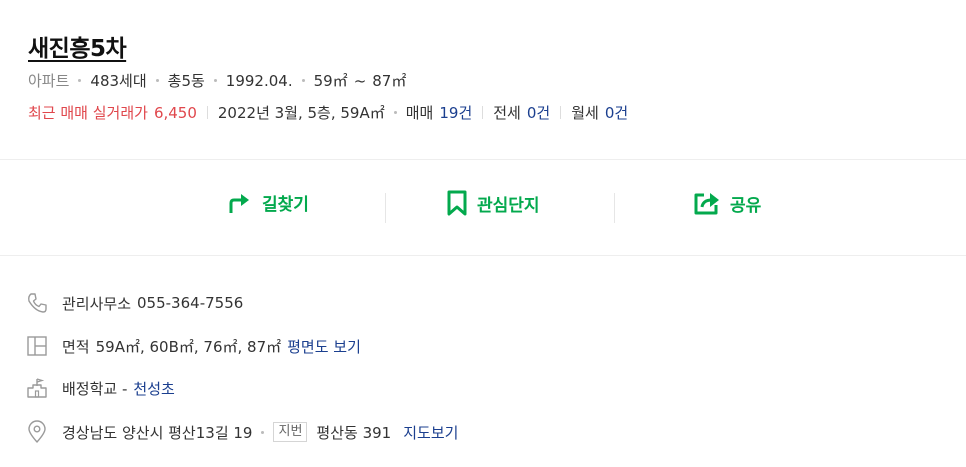 This screenshot has width=966, height=467. What do you see at coordinates (360, 80) in the screenshot?
I see `area-range-tilde: ~` at bounding box center [360, 80].